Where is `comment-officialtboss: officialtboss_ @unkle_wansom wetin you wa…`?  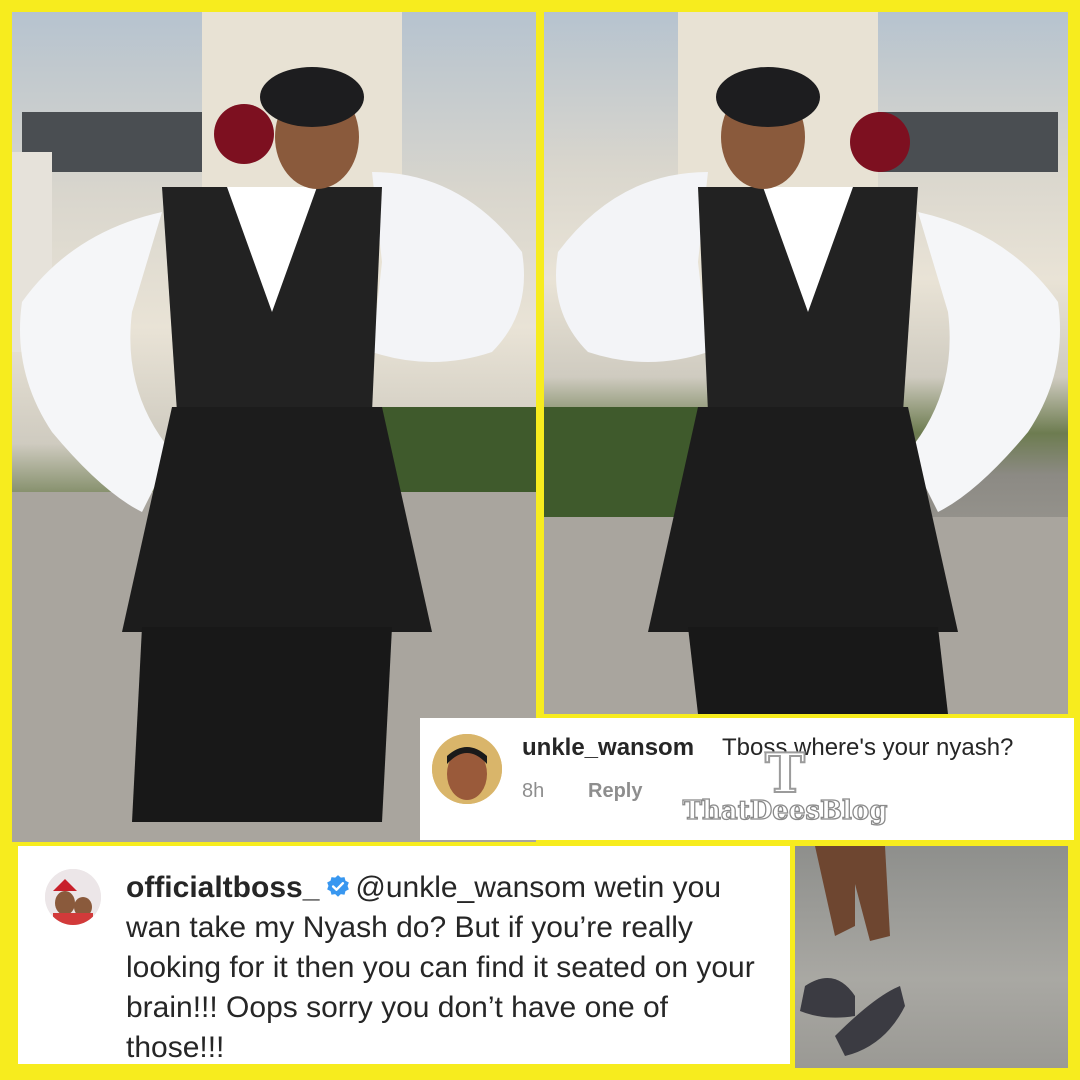 comment-officialtboss: officialtboss_ @unkle_wansom wetin you wa… is located at coordinates (404, 955).